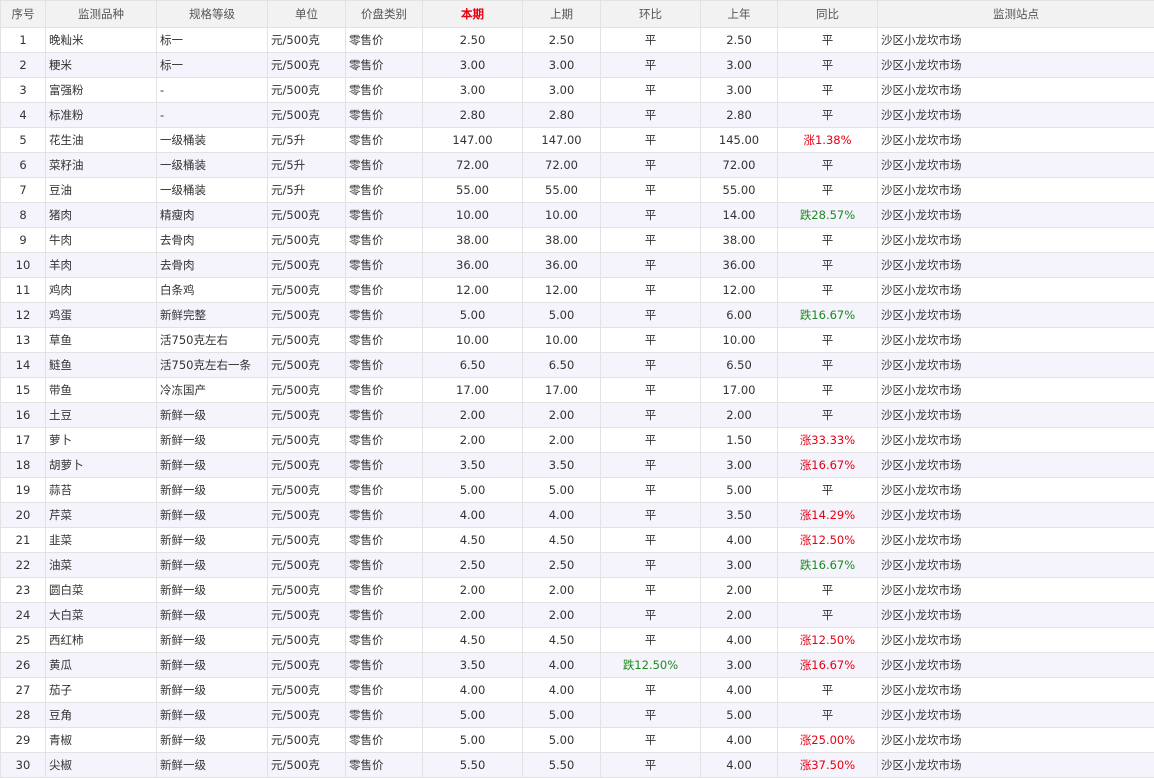 The image size is (1154, 778). What do you see at coordinates (23, 740) in the screenshot?
I see `cell-index: 29` at bounding box center [23, 740].